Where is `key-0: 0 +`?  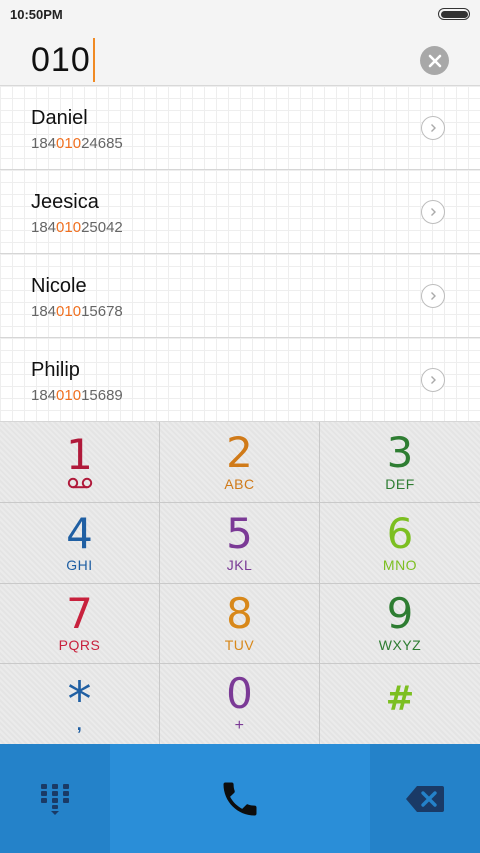
key-0: 0 + is located at coordinates (240, 704).